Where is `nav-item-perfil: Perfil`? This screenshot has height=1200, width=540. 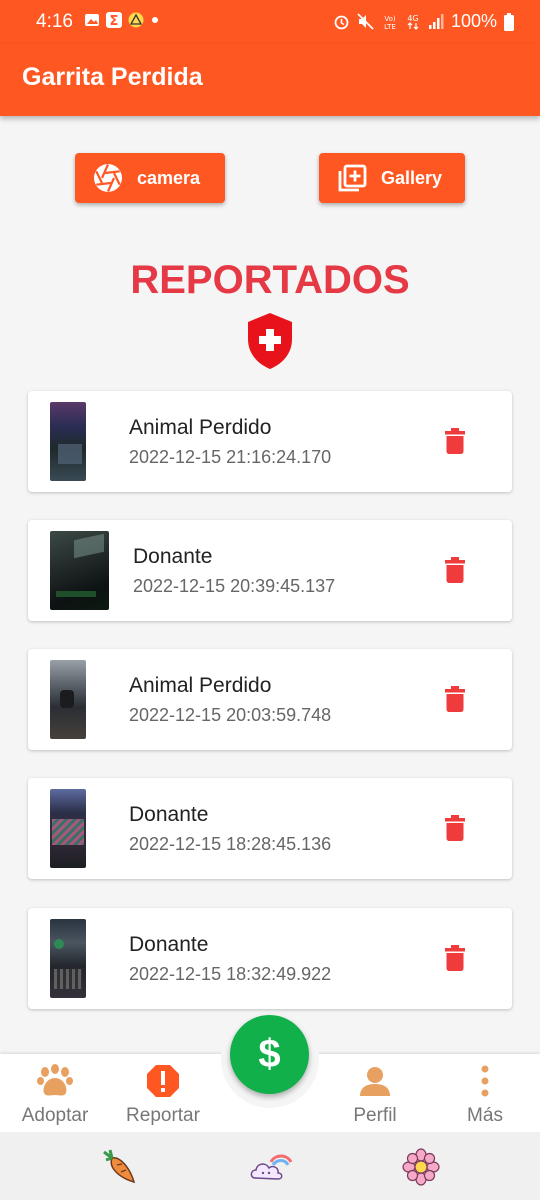
nav-item-perfil: Perfil is located at coordinates (375, 1095).